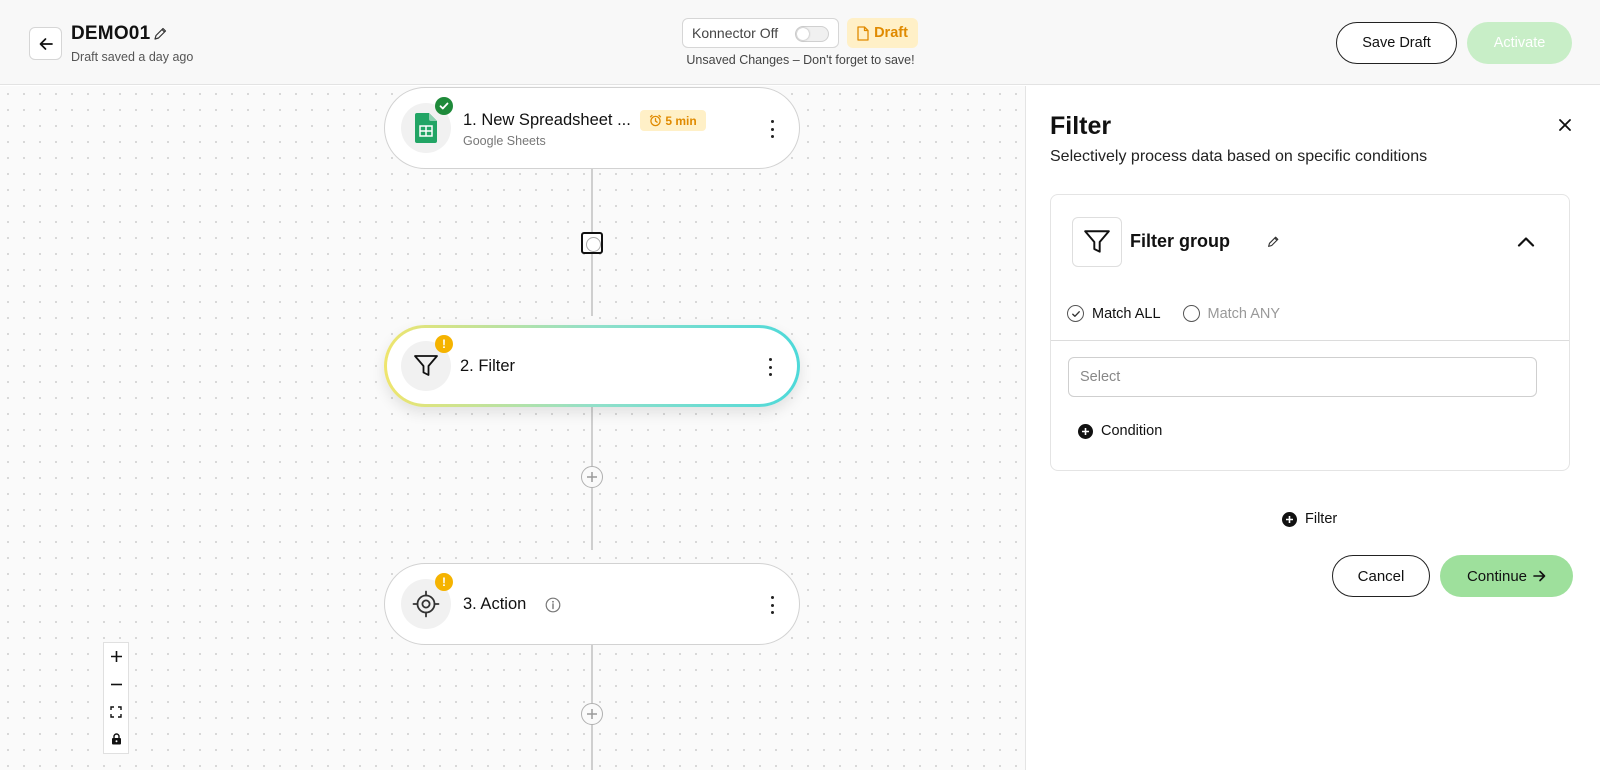  Describe the element at coordinates (1244, 313) in the screenshot. I see `match-any-label: Match ANY` at that location.